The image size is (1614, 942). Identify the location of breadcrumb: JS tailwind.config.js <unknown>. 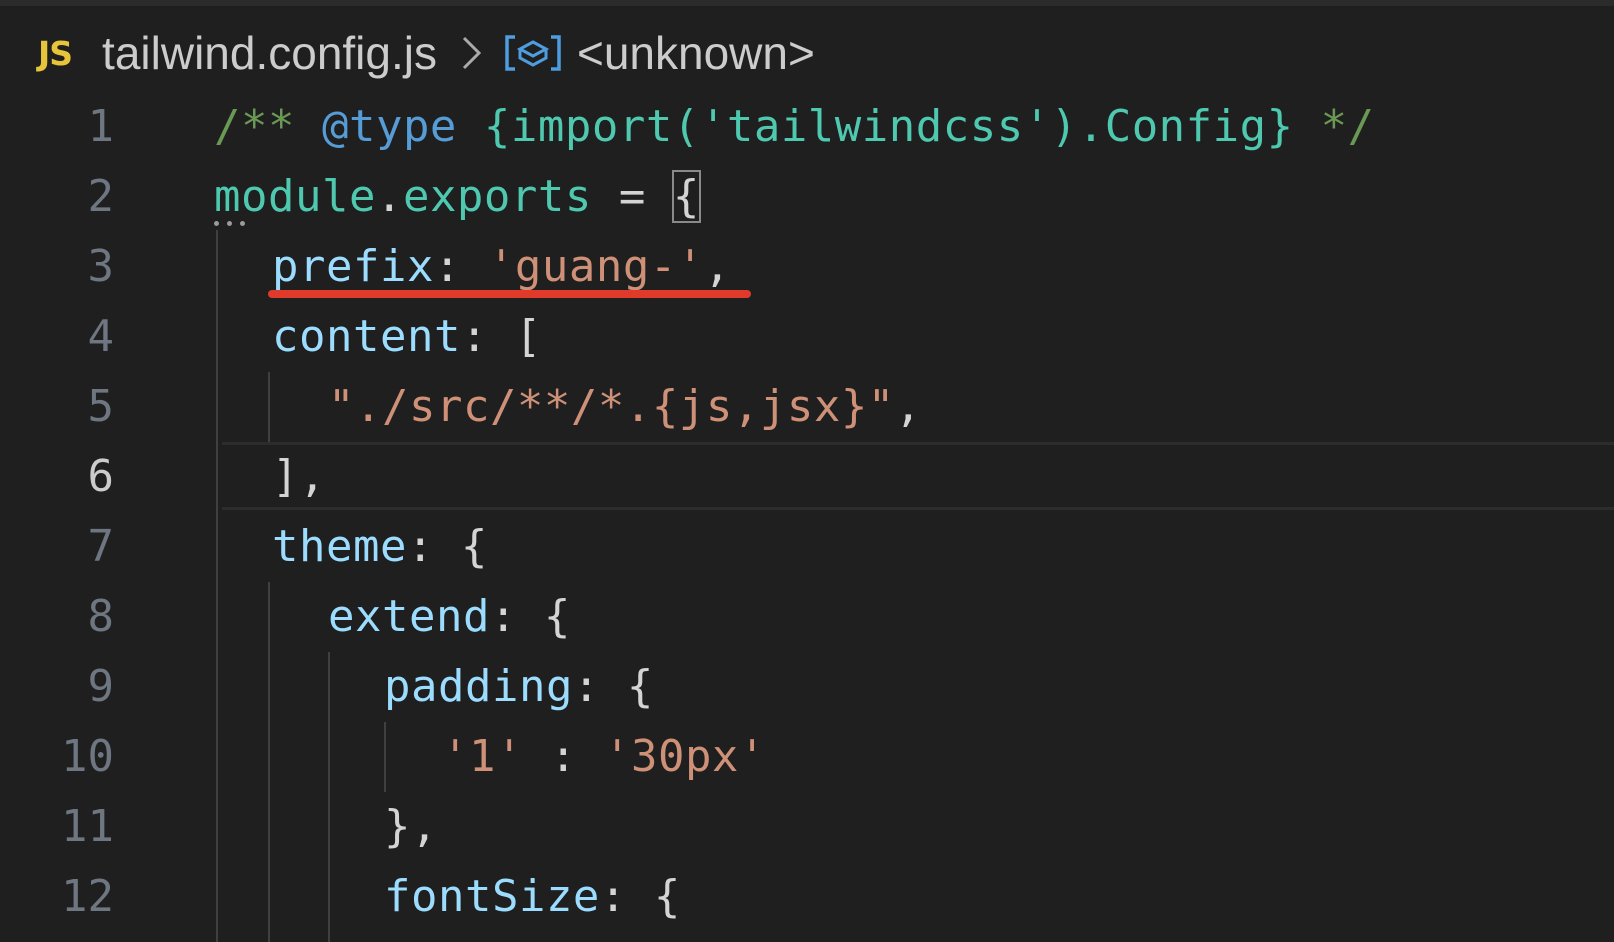
(426, 53).